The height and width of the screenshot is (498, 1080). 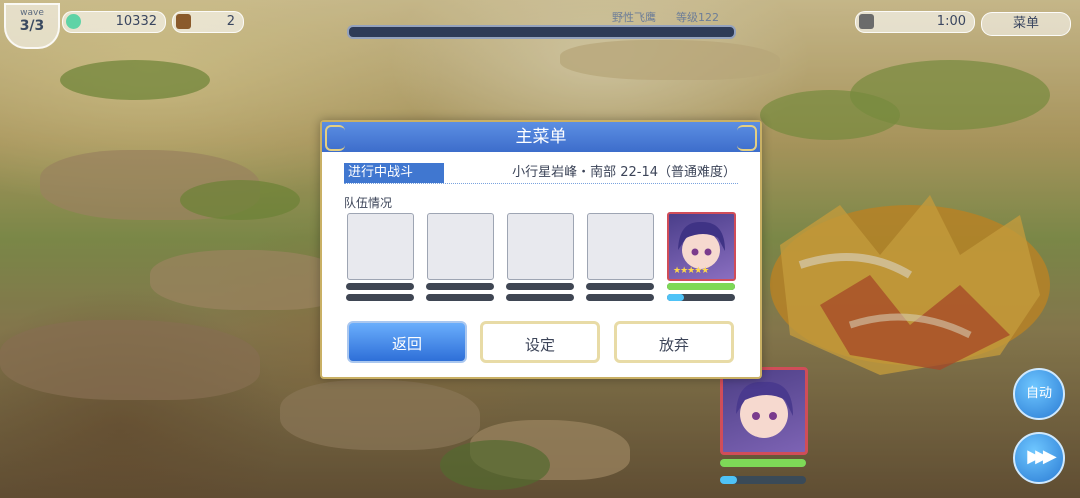 I want to click on wave-indicator: wave 3/3, so click(x=32, y=26).